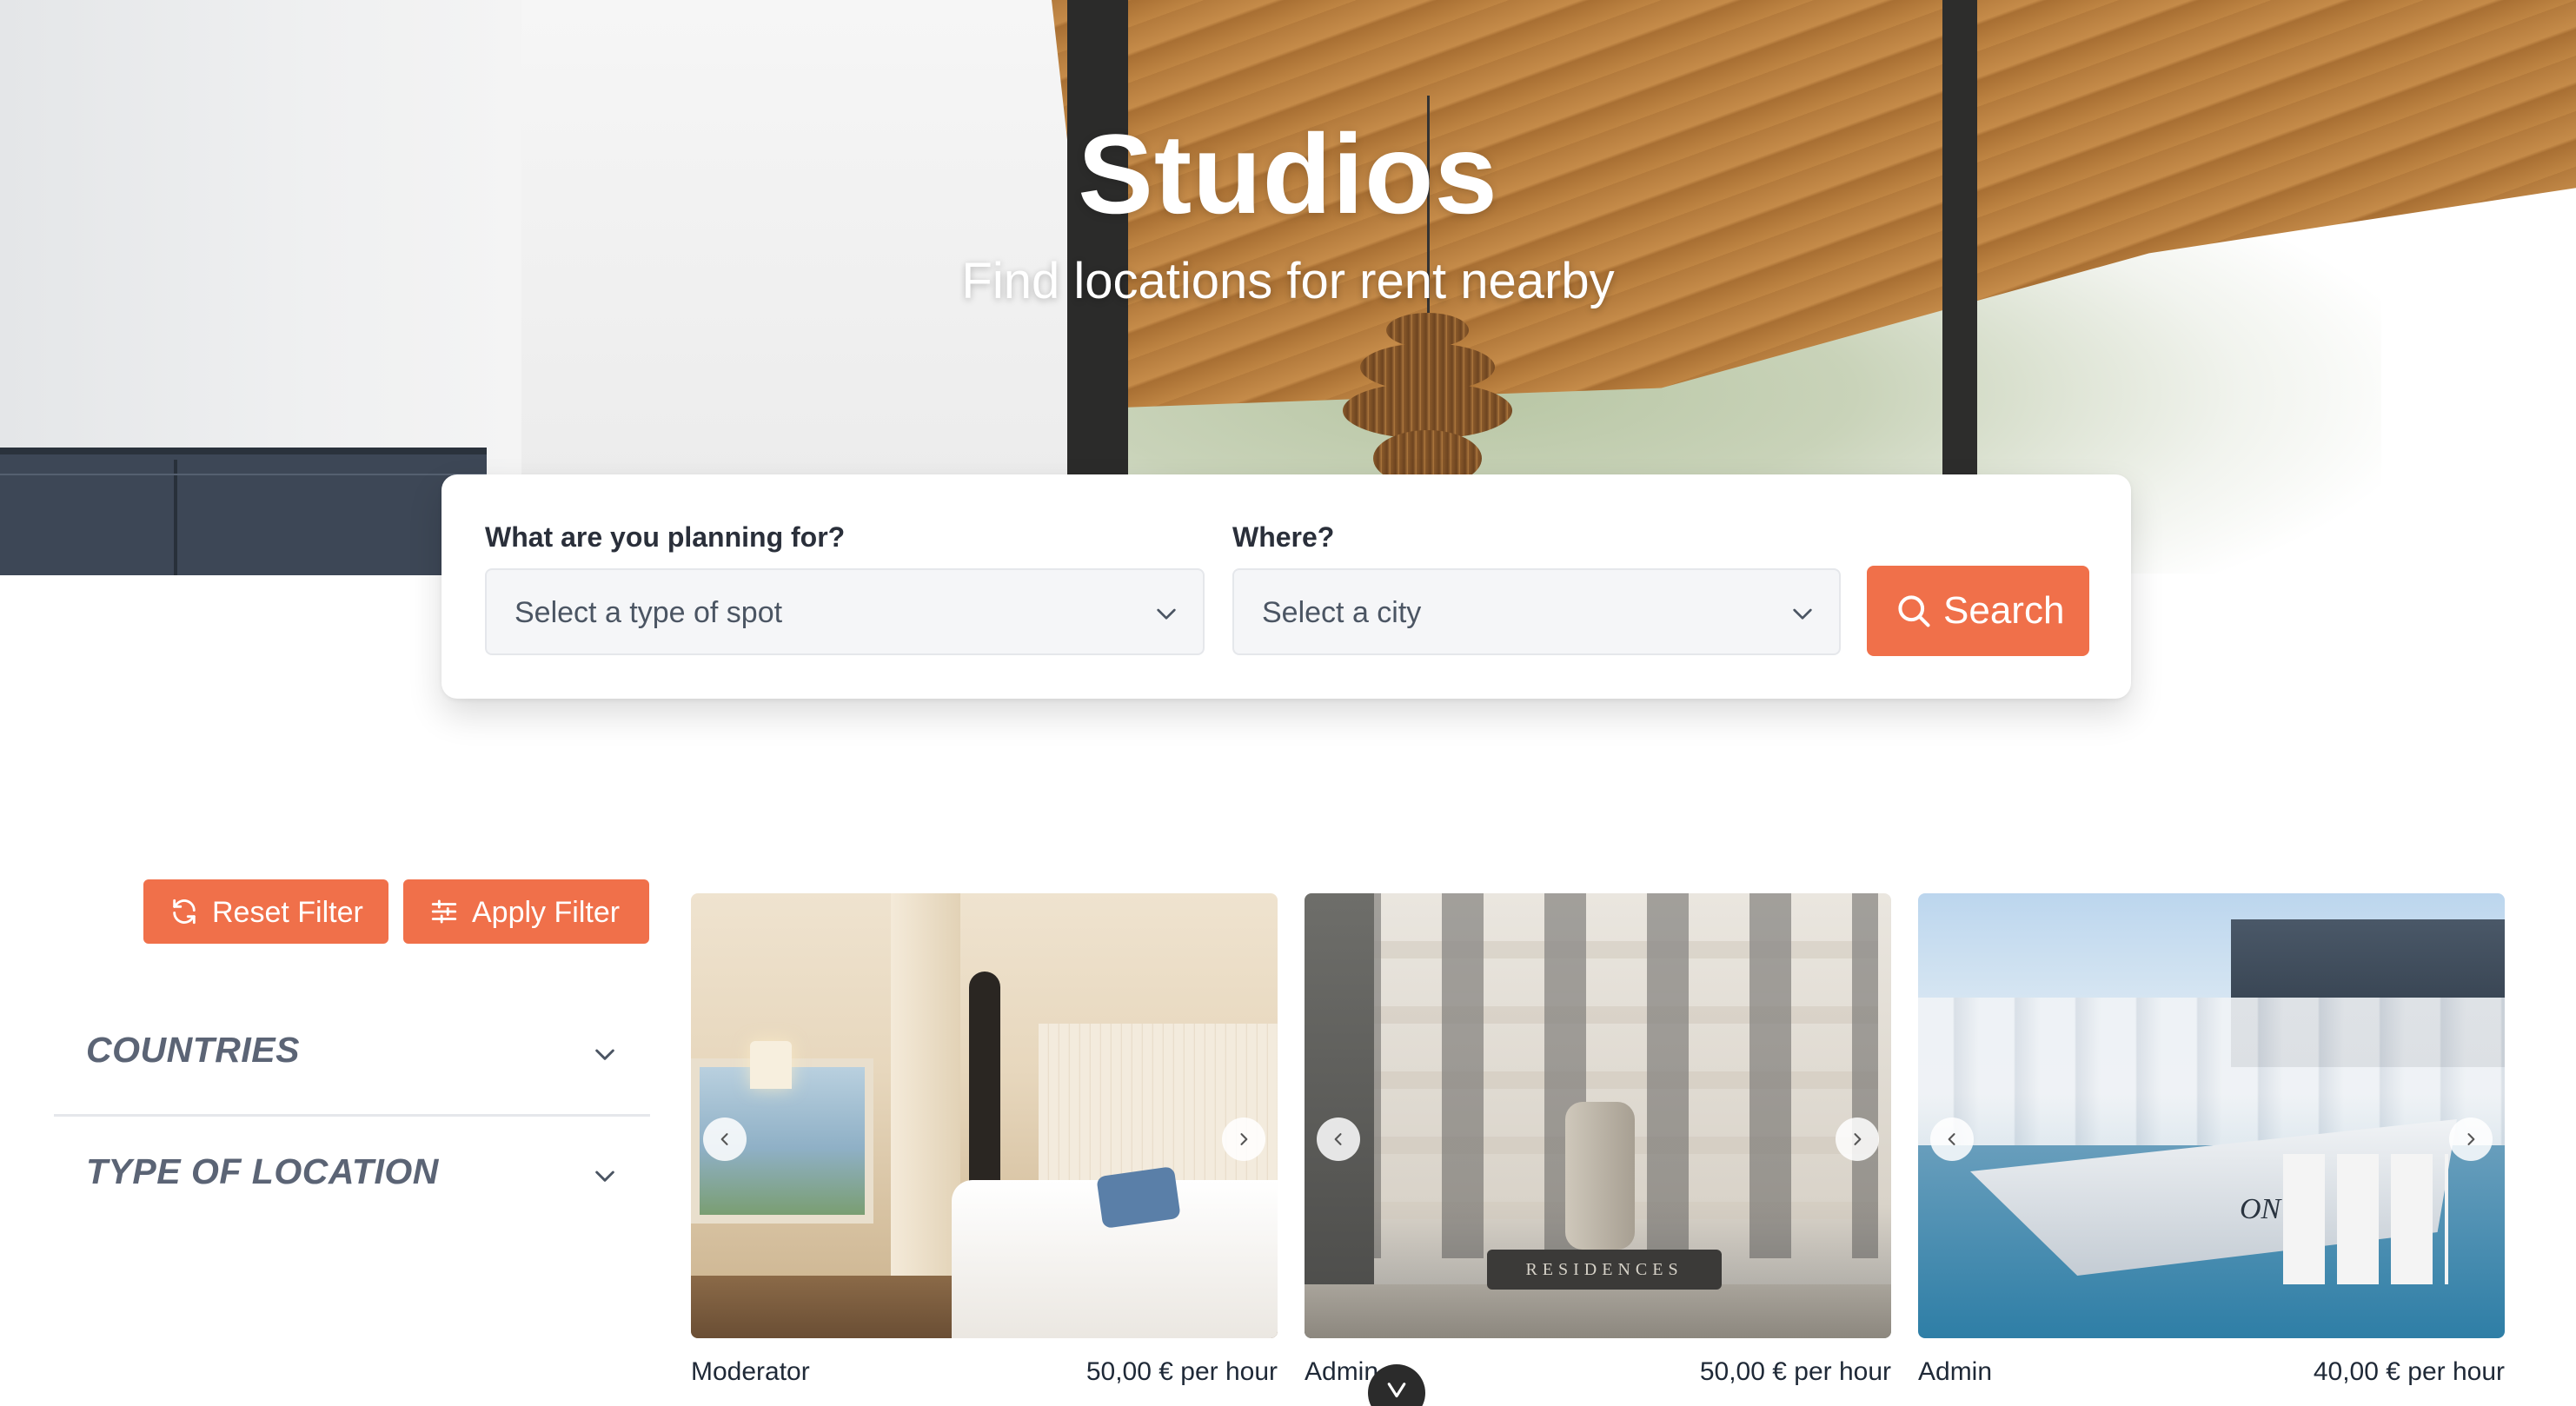 Image resolution: width=2576 pixels, height=1406 pixels. I want to click on residences-sign: RESIDENCES, so click(1604, 1270).